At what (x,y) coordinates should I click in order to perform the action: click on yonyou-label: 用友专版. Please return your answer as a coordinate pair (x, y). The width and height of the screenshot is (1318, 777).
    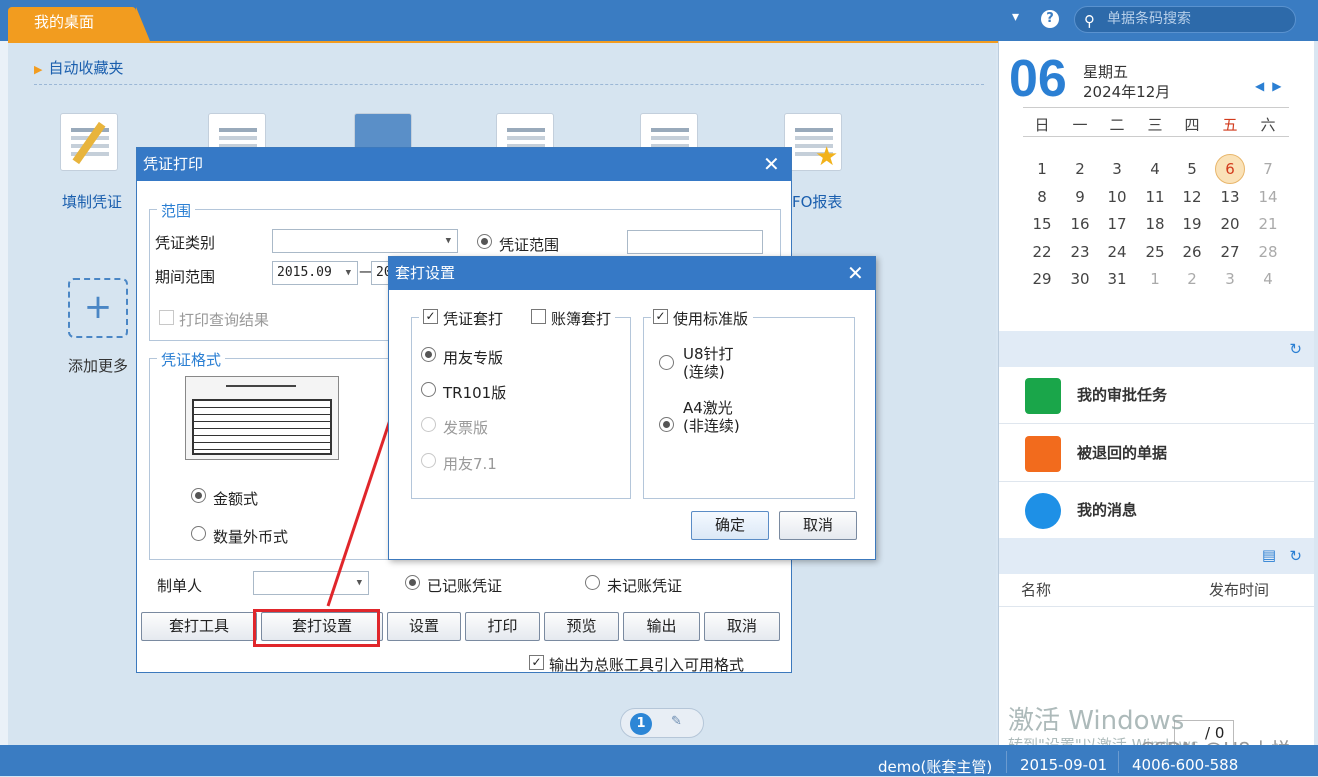
    Looking at the image, I should click on (473, 358).